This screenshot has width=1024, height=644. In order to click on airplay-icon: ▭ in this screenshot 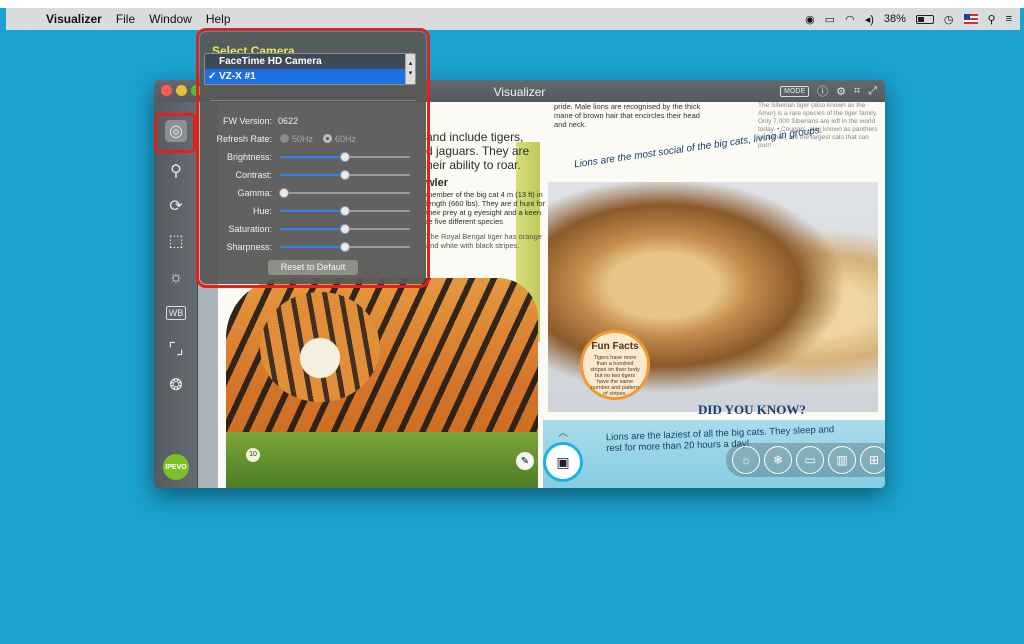, I will do `click(830, 19)`.